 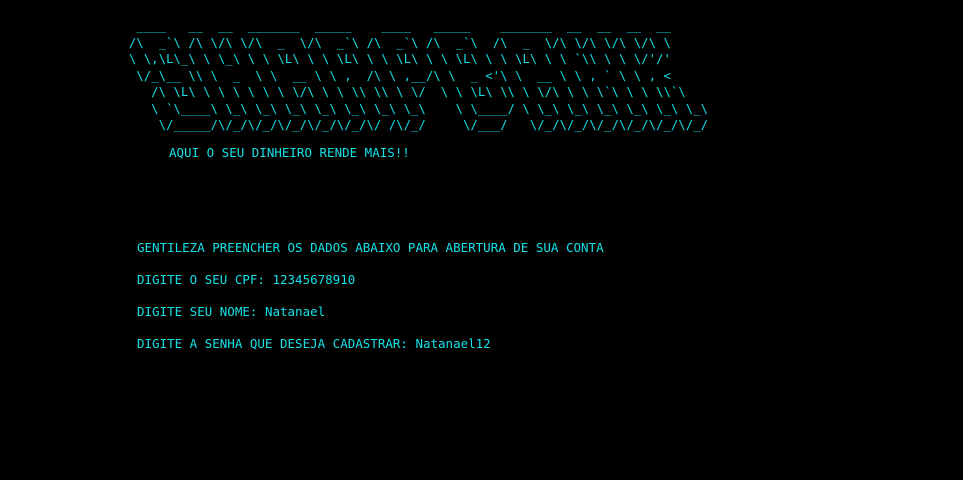 What do you see at coordinates (289, 152) in the screenshot?
I see `tagline: AQUI O SEU DINHEIRO RENDE MAIS!!` at bounding box center [289, 152].